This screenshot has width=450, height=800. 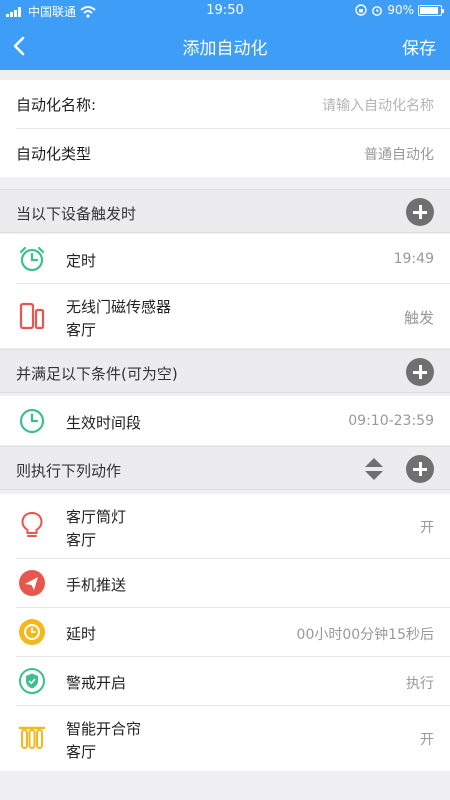 I want to click on door-sensor-icon, so click(x=32, y=316).